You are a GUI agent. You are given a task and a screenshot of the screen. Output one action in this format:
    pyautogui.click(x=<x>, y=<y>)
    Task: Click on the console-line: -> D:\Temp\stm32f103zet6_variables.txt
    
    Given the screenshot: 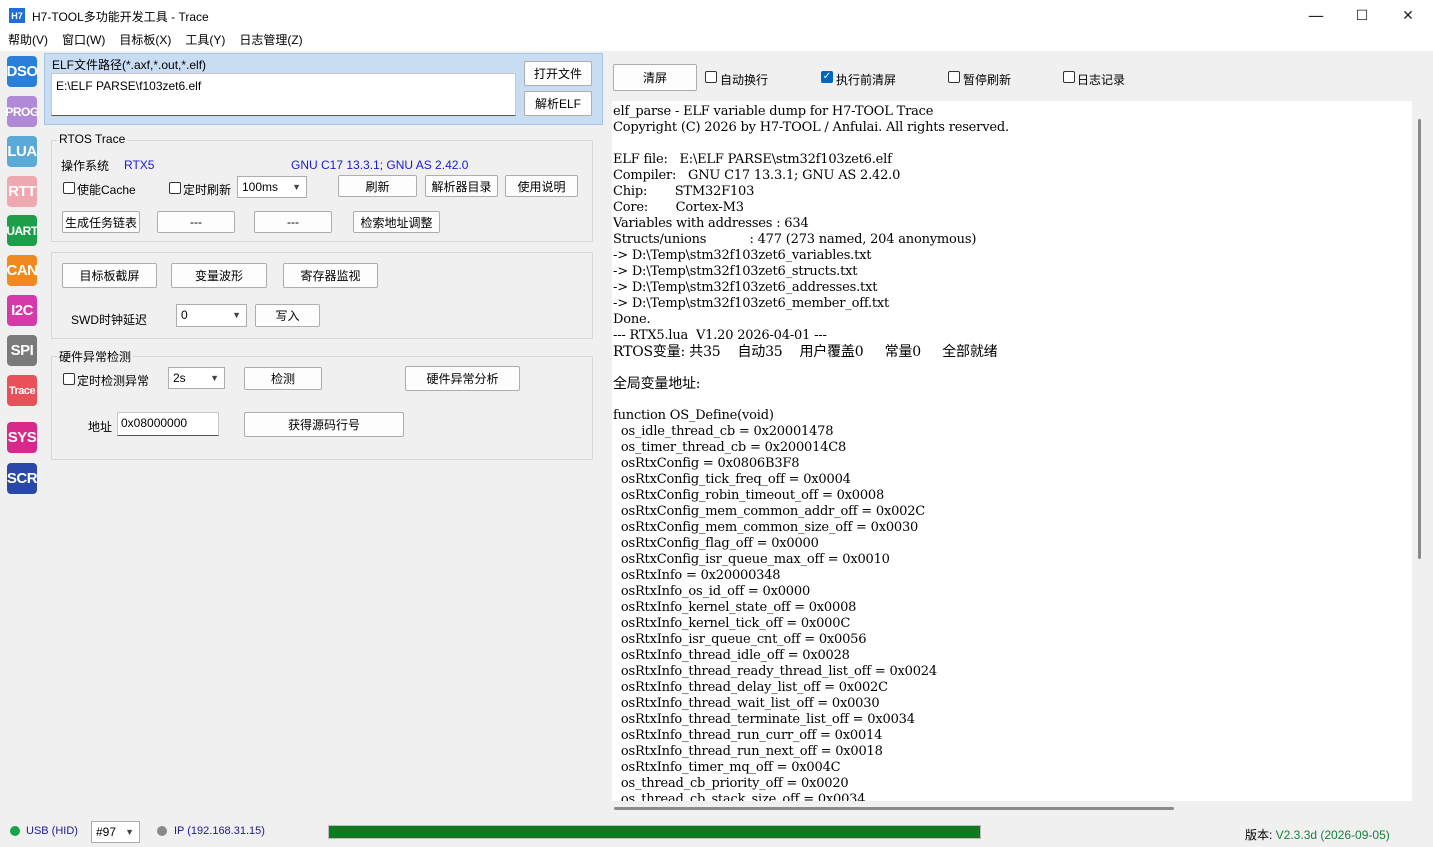 What is the action you would take?
    pyautogui.click(x=742, y=255)
    